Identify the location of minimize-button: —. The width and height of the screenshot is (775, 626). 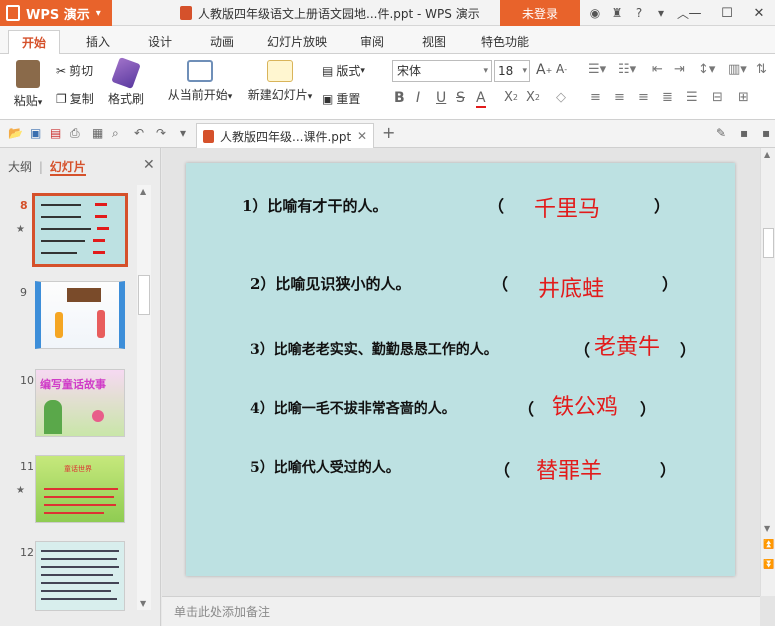
(695, 13).